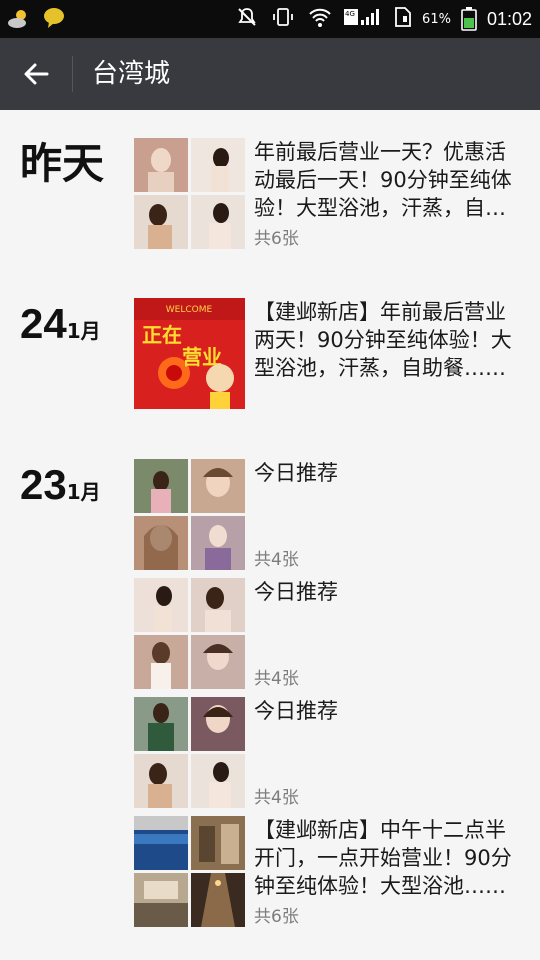 This screenshot has height=960, width=540. I want to click on mute-icon, so click(249, 19).